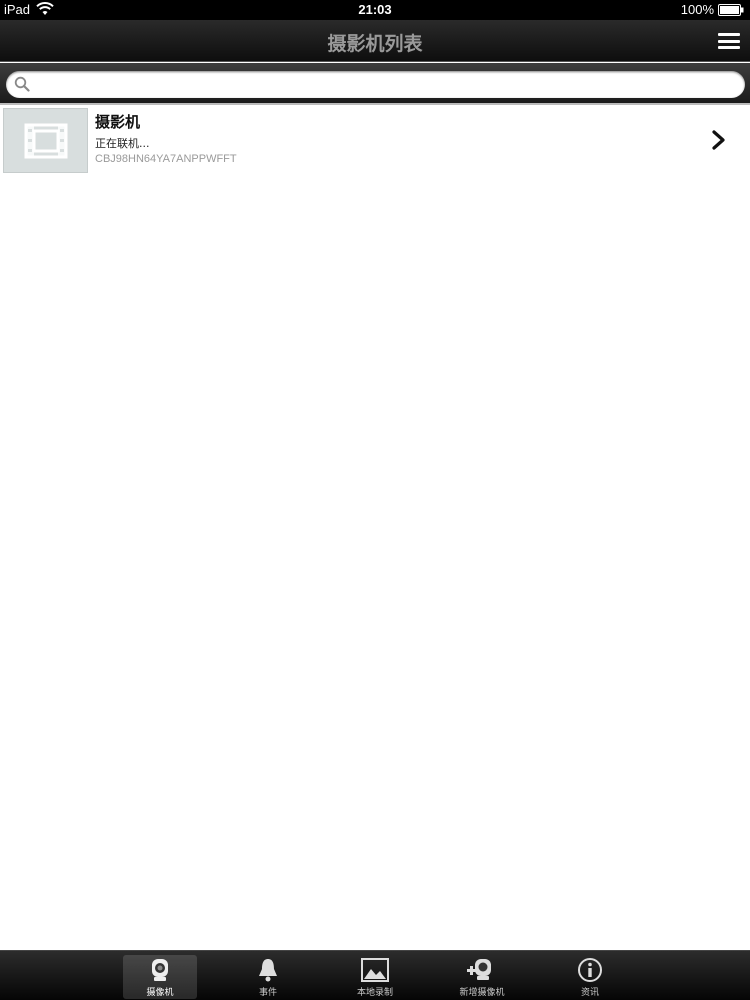 The width and height of the screenshot is (750, 1000). I want to click on status-bar: iPad 21:03 100%, so click(375, 10).